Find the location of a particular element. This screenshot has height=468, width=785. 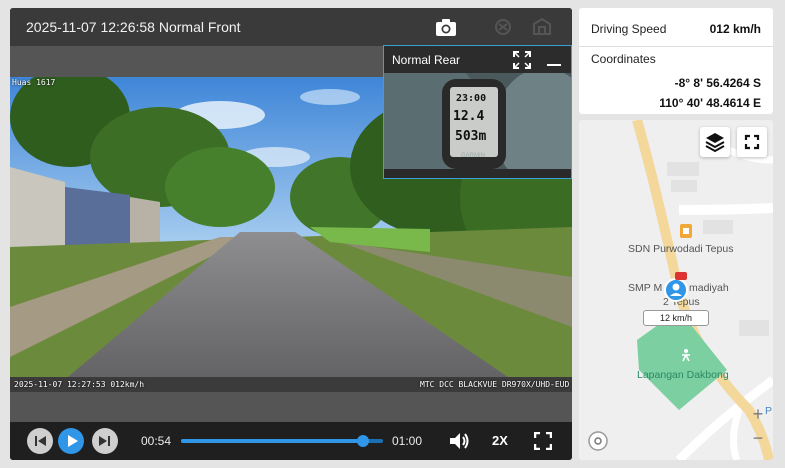

layers-button is located at coordinates (715, 142).